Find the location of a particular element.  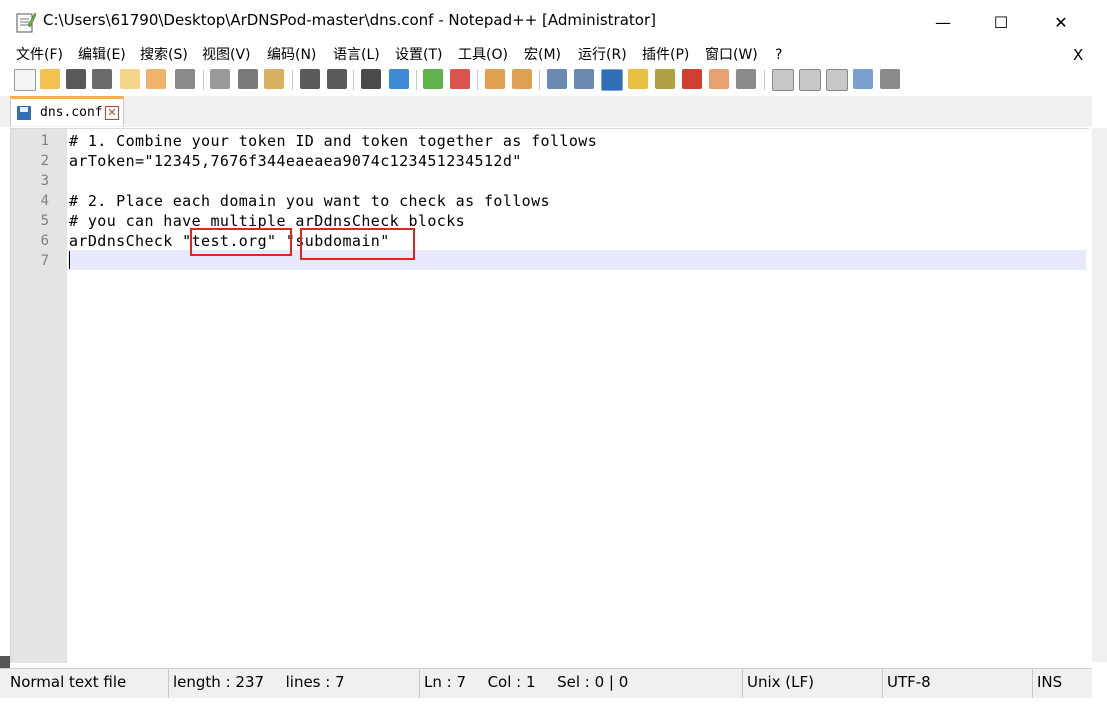

status-eol: Unix (LF) is located at coordinates (813, 683).